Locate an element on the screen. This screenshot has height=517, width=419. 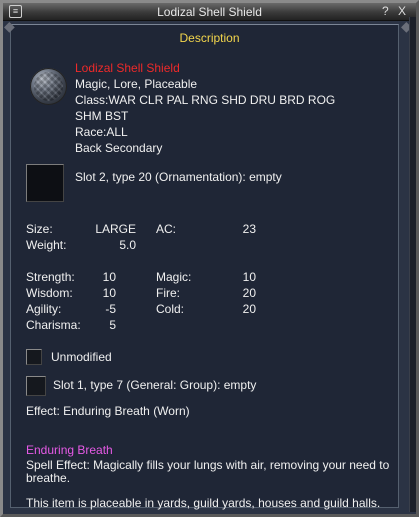
agility-label: Agility: is located at coordinates (44, 309).